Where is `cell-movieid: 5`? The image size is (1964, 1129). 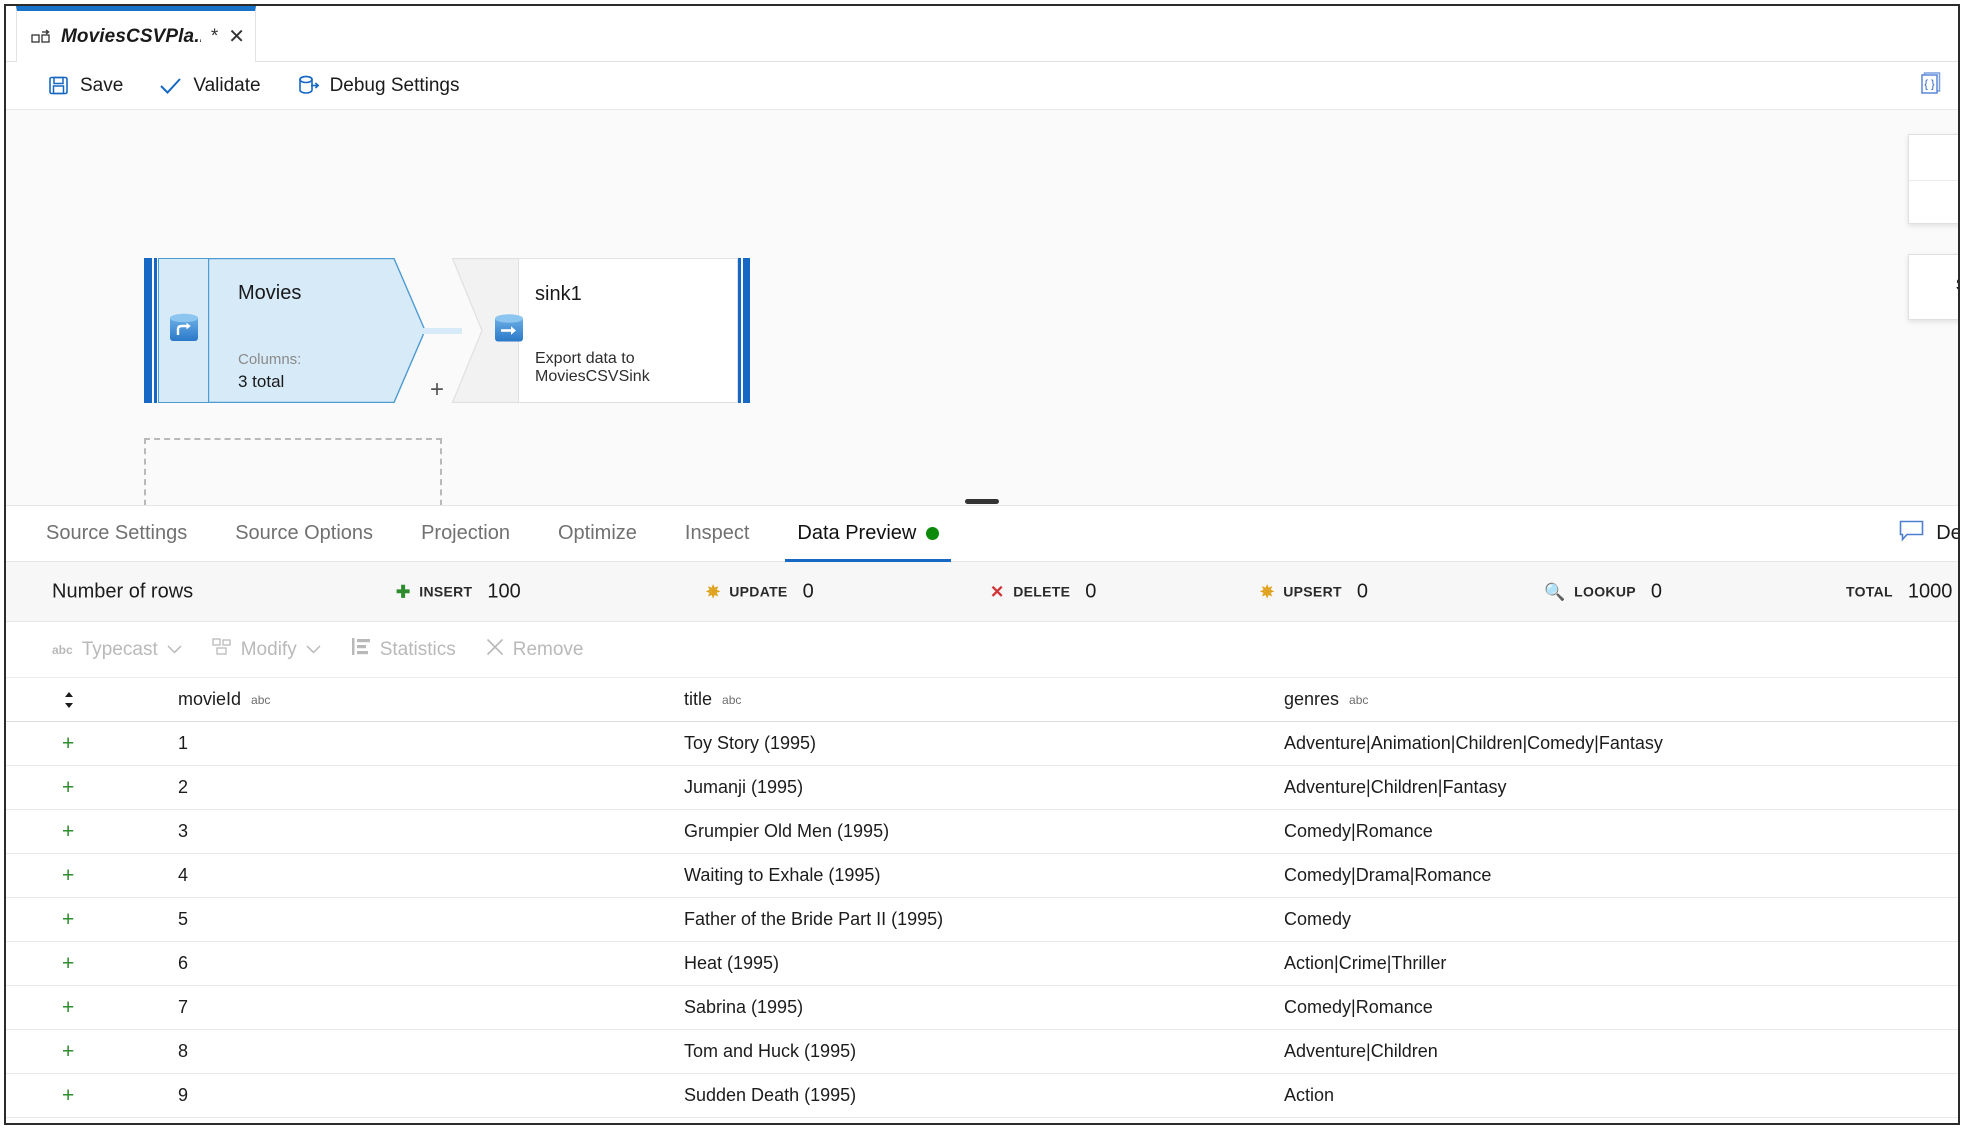
cell-movieid: 5 is located at coordinates (183, 919).